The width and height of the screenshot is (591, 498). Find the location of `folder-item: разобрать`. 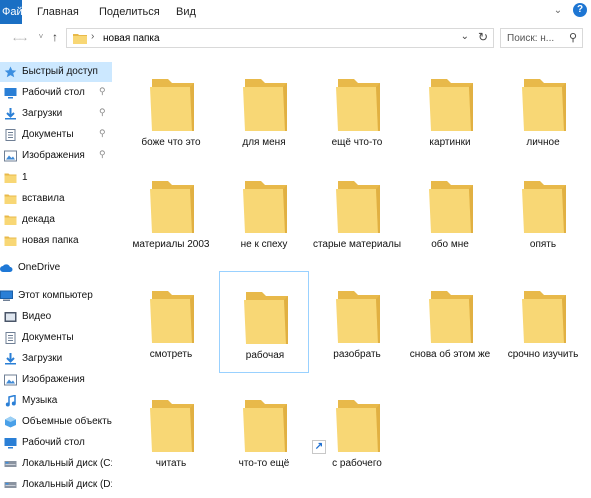

folder-item: разобрать is located at coordinates (357, 322).